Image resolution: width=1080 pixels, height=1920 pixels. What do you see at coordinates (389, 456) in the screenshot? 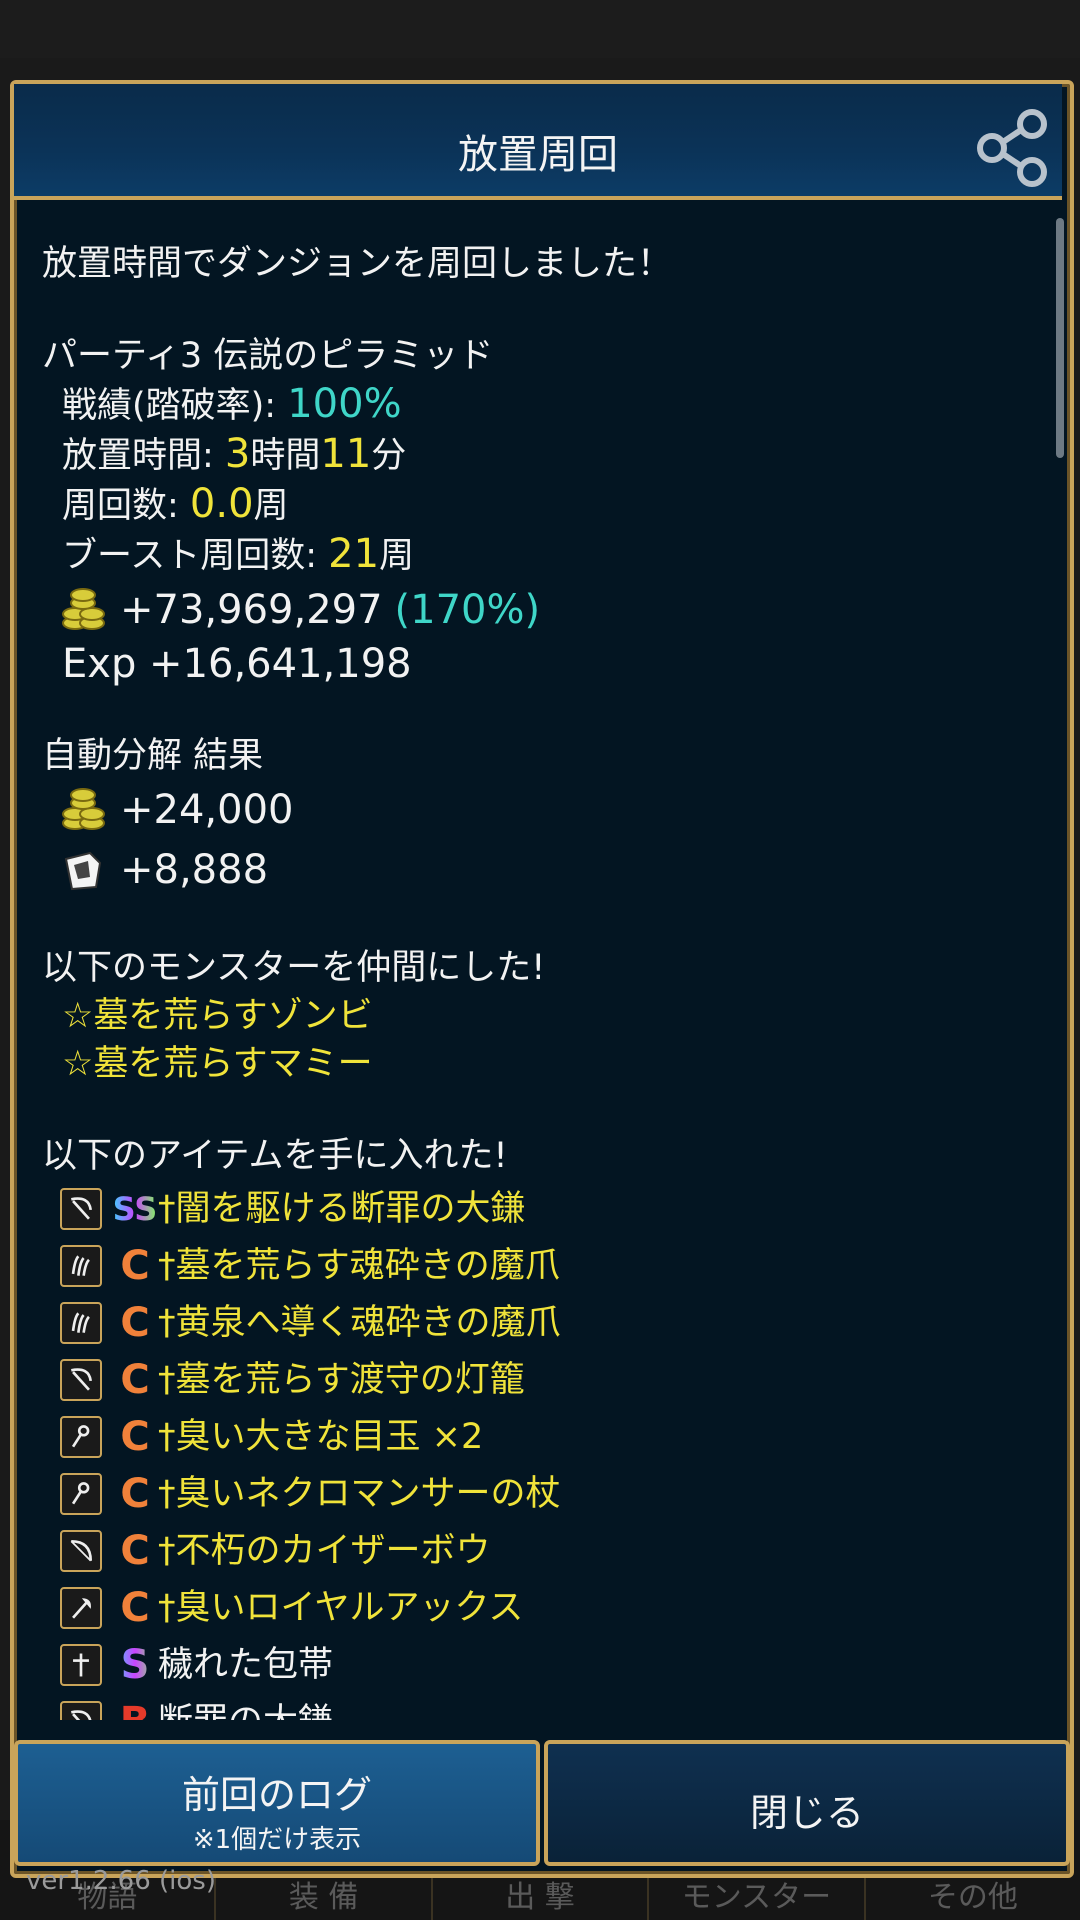
I see `idle-minutes-unit: 分` at bounding box center [389, 456].